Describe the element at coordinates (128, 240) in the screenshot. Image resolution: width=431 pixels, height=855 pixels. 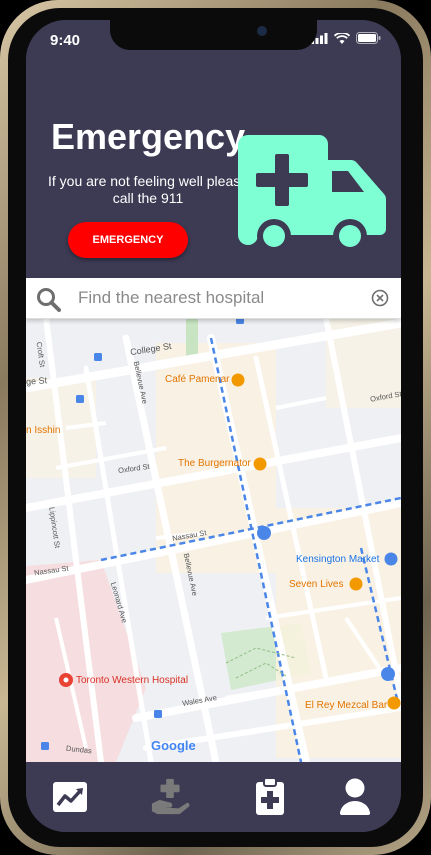
I see `emergency-button: EMERGENCY` at that location.